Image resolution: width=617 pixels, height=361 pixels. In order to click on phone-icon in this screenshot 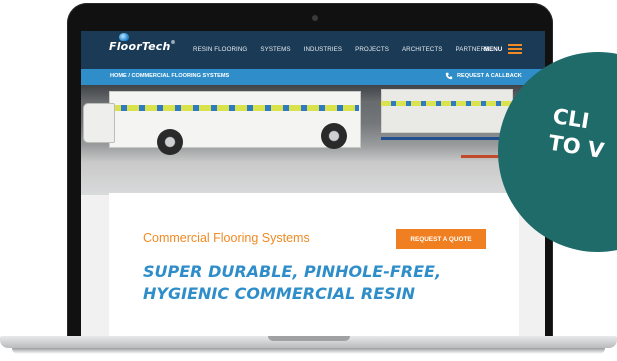, I will do `click(449, 76)`.